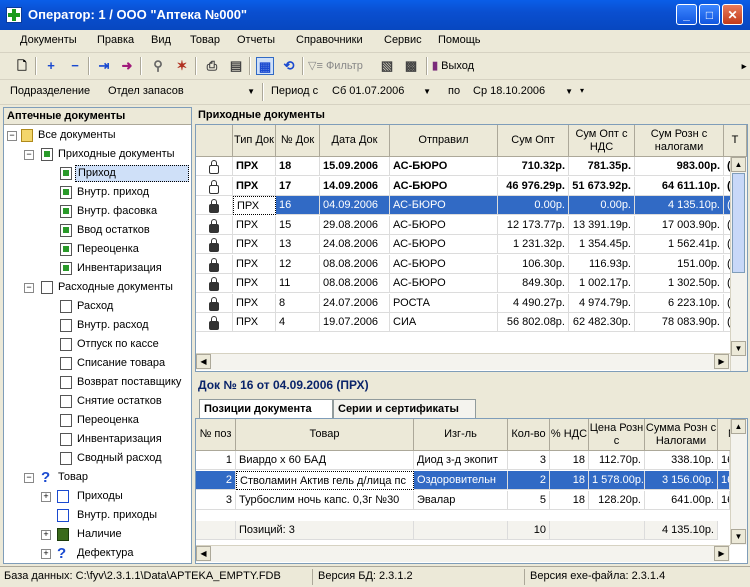 The width and height of the screenshot is (750, 587). What do you see at coordinates (738, 264) in the screenshot?
I see `documents-vertical-scrollbar: ▲ ▼` at bounding box center [738, 264].